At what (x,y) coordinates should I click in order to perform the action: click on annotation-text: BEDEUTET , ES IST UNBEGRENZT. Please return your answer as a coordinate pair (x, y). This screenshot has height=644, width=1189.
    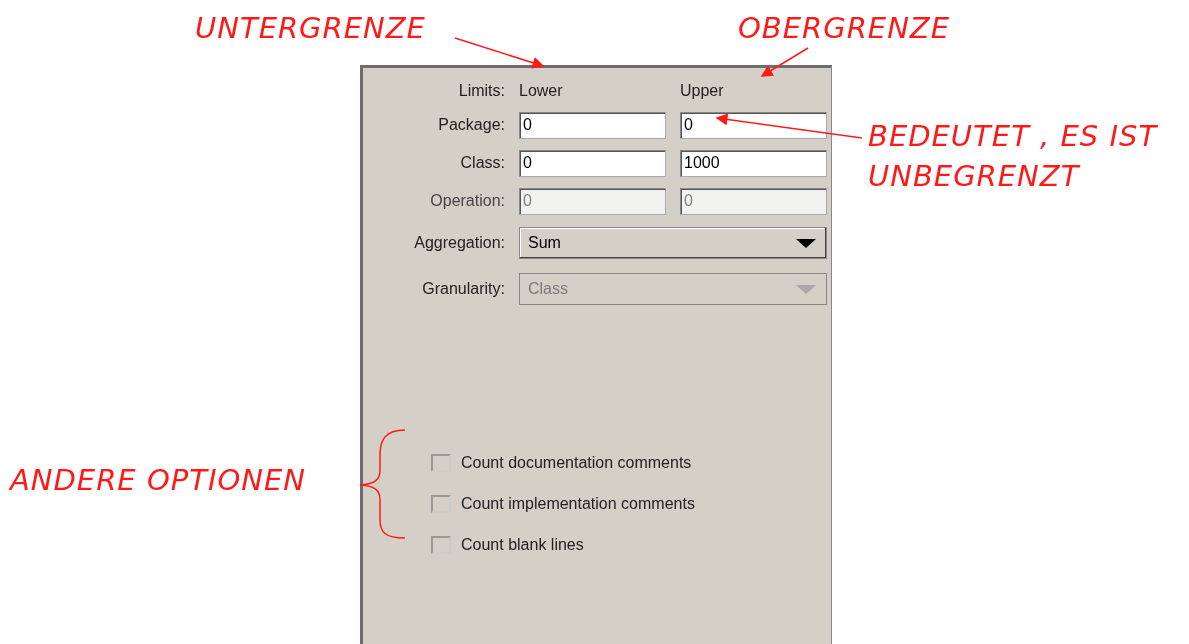
    Looking at the image, I should click on (1013, 156).